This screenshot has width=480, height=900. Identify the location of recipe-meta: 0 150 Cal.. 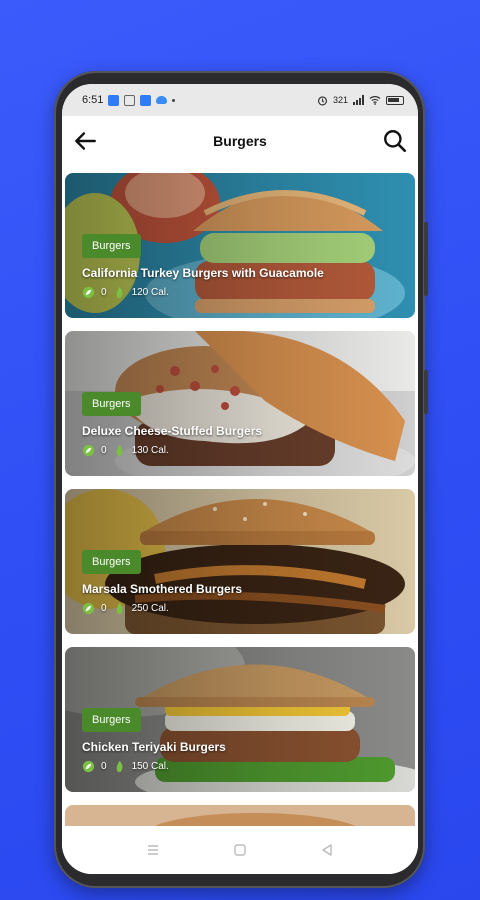
(125, 766).